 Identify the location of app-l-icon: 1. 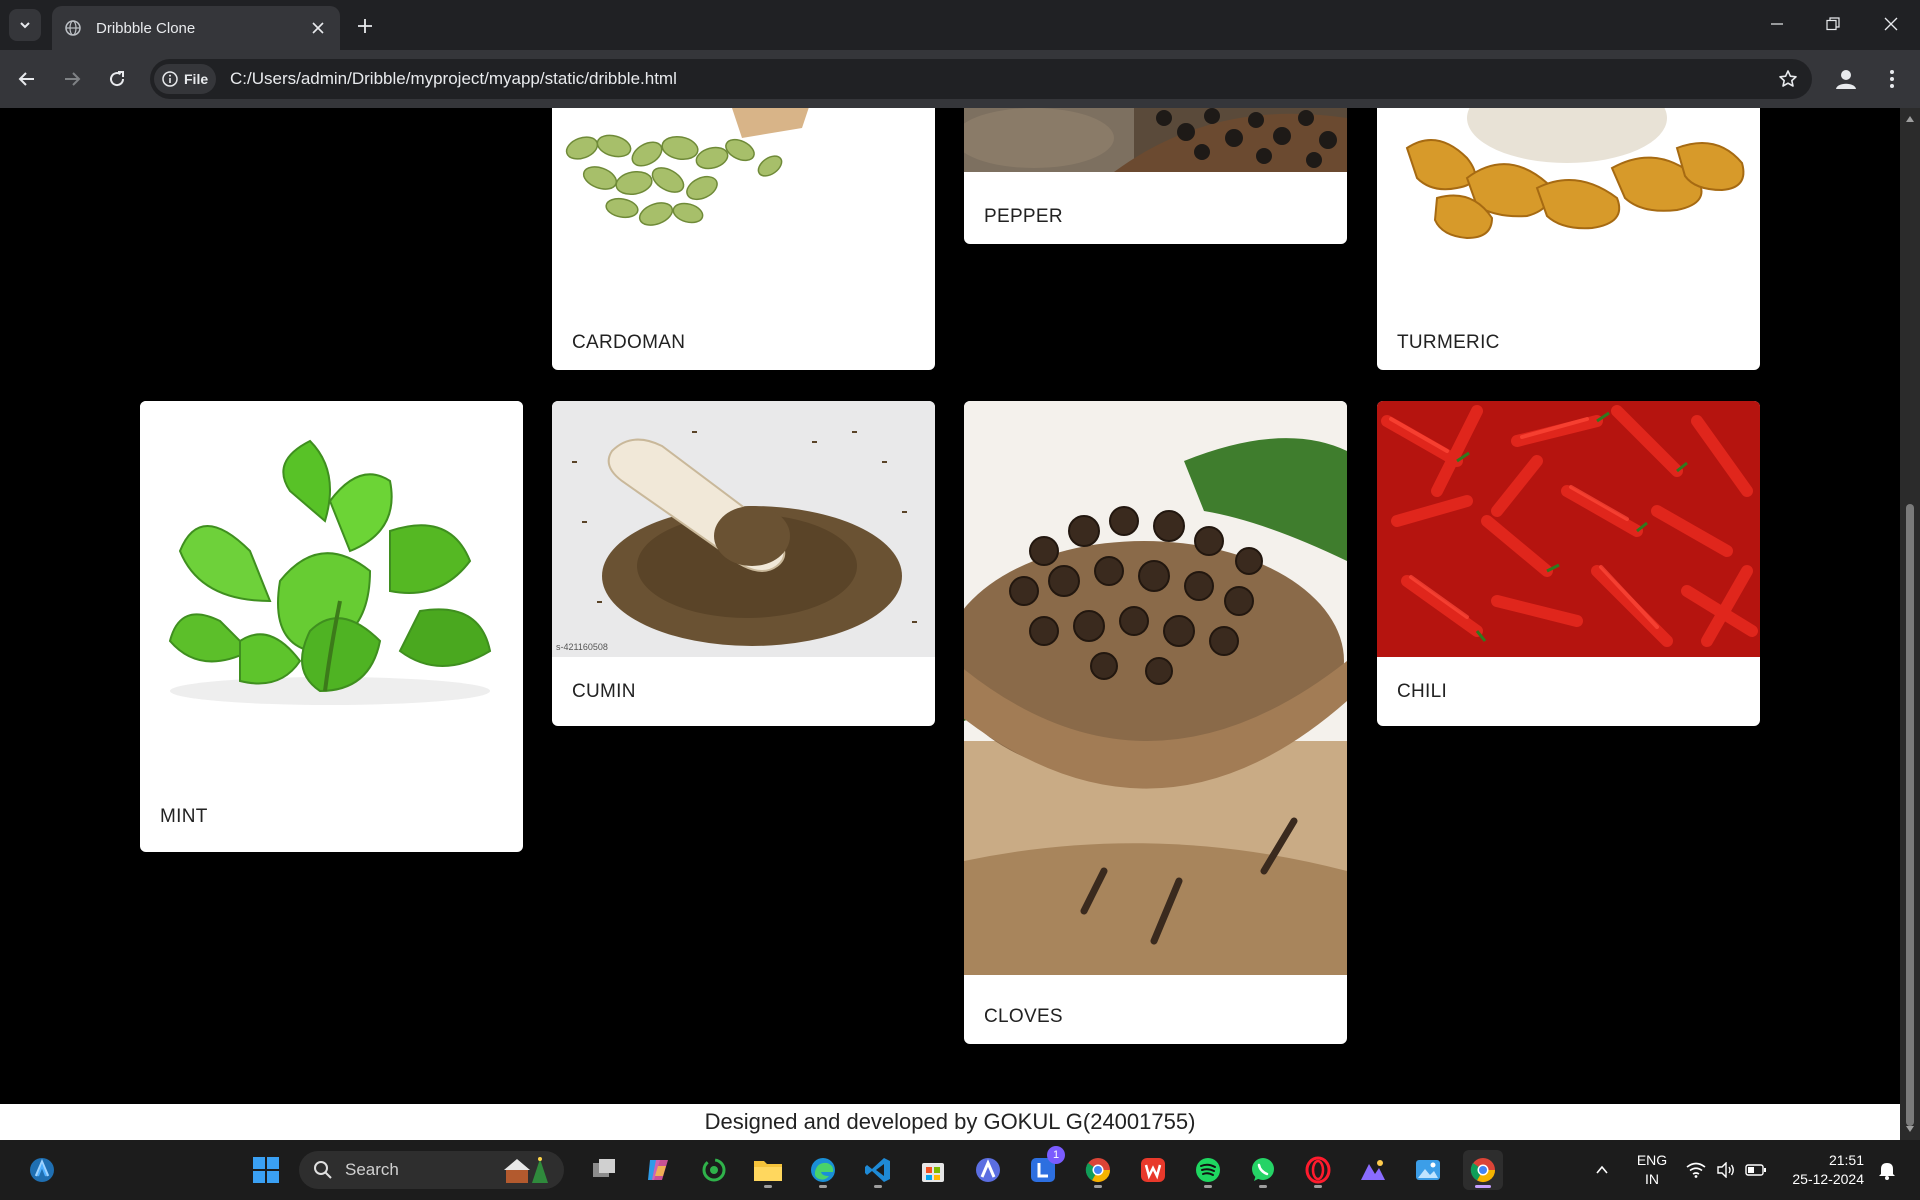
(1044, 1168).